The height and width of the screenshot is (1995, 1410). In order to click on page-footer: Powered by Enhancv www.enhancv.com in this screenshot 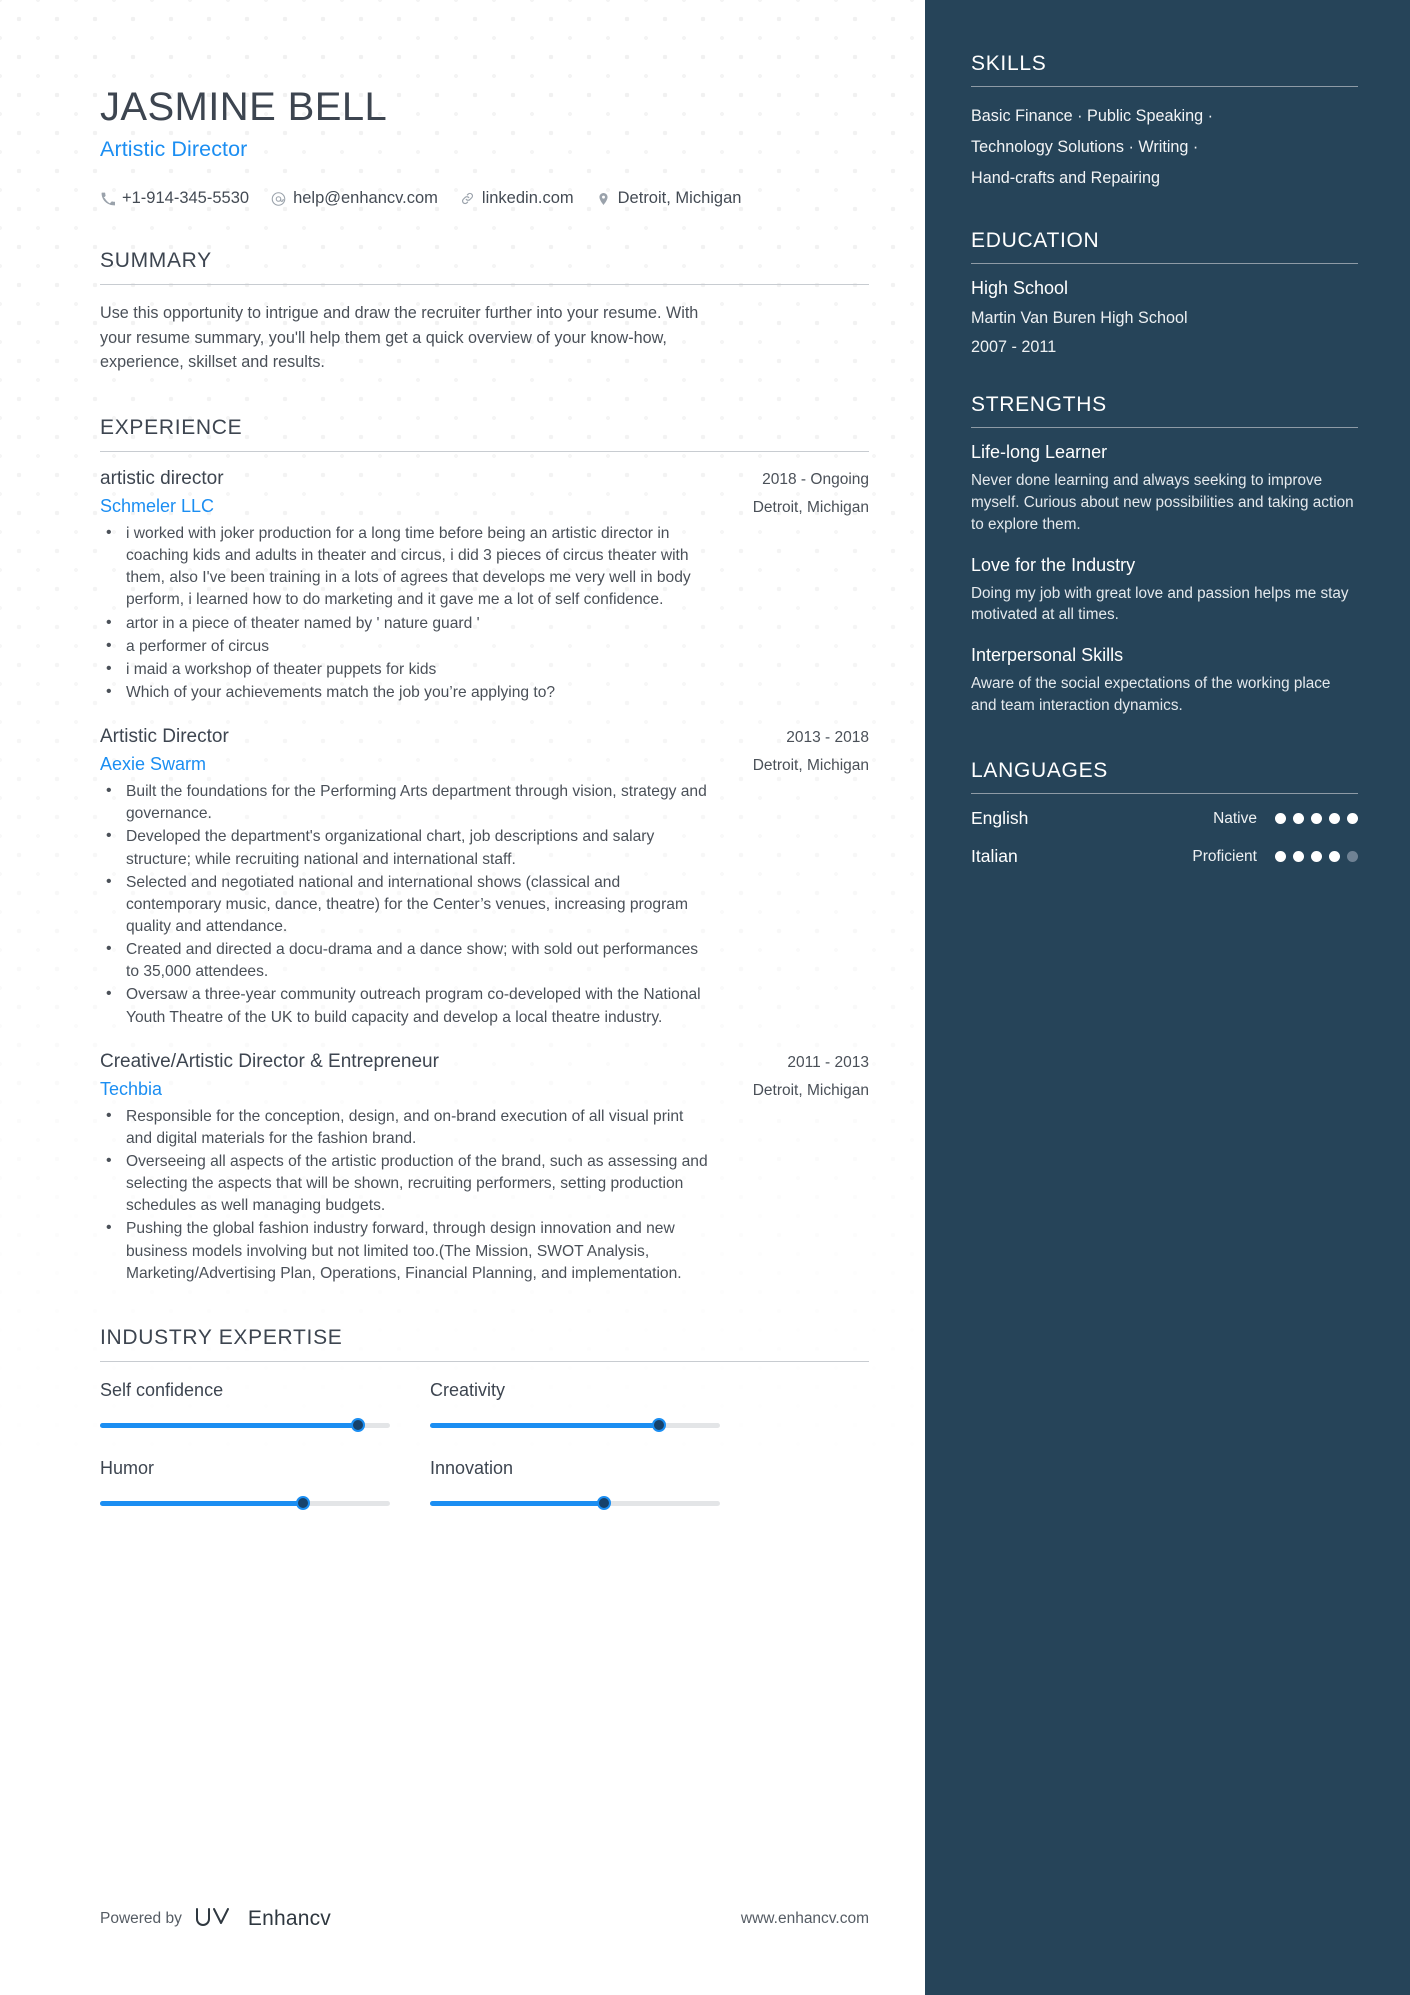, I will do `click(484, 1919)`.